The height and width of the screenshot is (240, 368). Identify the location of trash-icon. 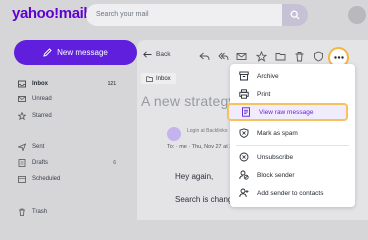
(22, 212).